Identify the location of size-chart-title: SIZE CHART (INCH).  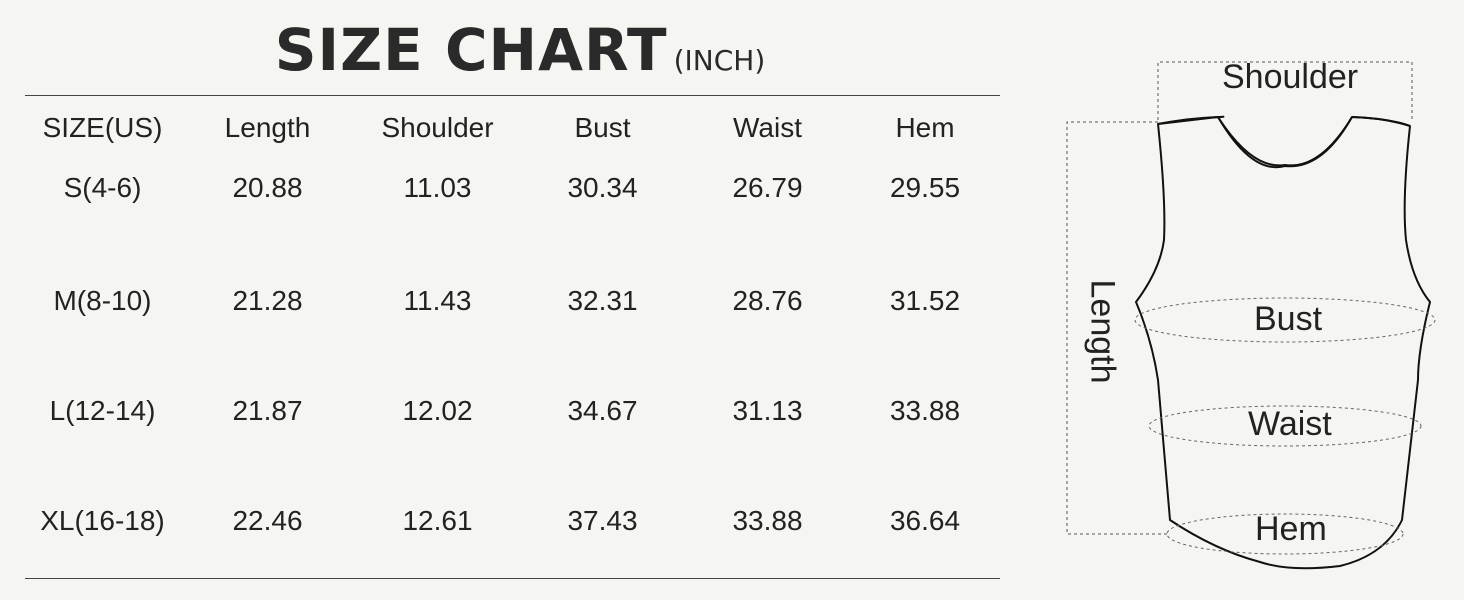
(520, 50).